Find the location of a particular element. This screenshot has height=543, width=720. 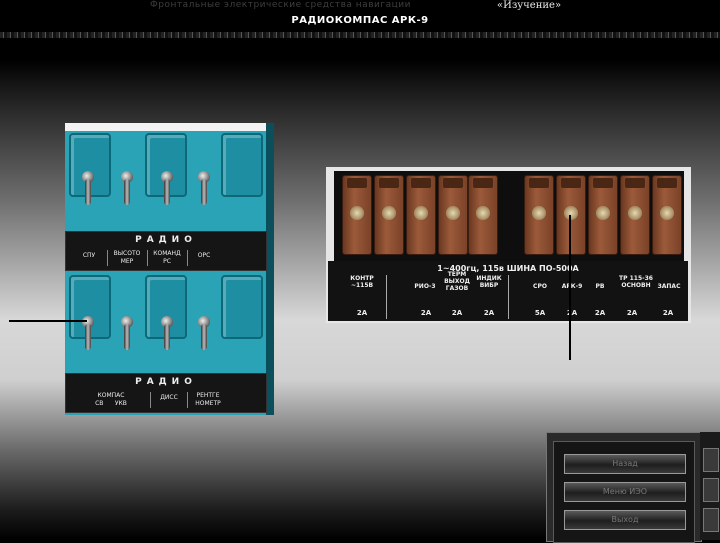

fuse-label-rv: РВ is located at coordinates (600, 286).